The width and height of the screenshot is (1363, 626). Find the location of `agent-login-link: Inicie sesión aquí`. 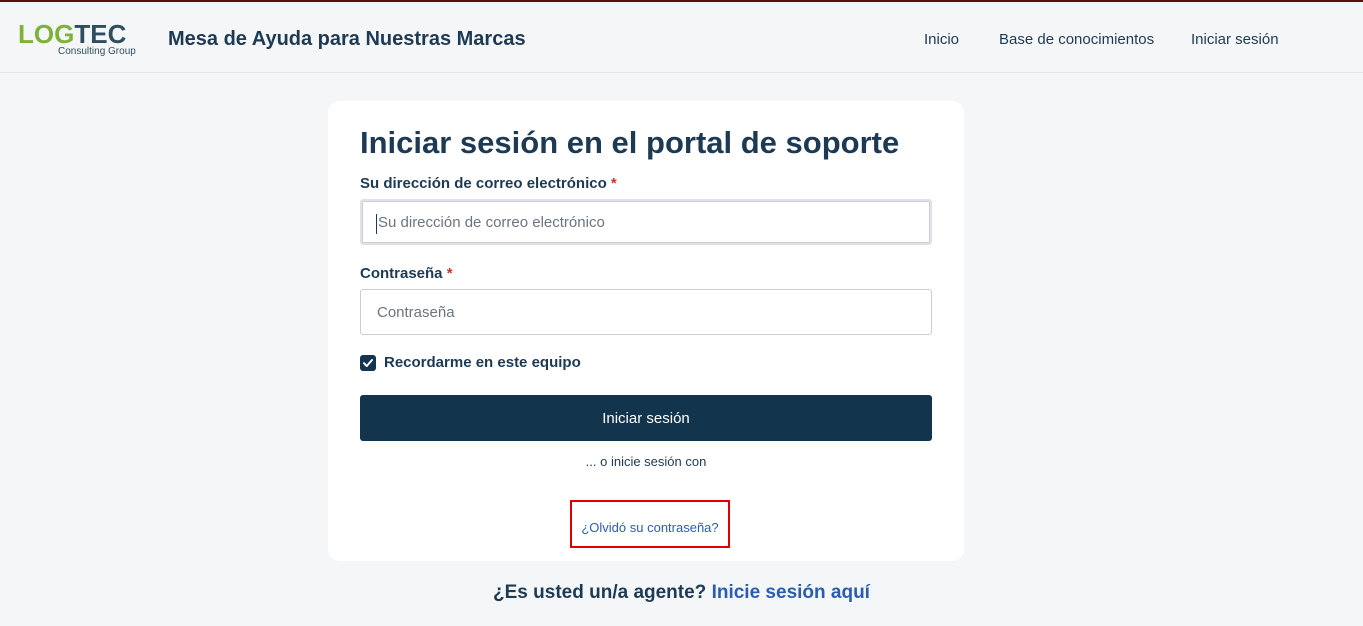

agent-login-link: Inicie sesión aquí is located at coordinates (791, 592).